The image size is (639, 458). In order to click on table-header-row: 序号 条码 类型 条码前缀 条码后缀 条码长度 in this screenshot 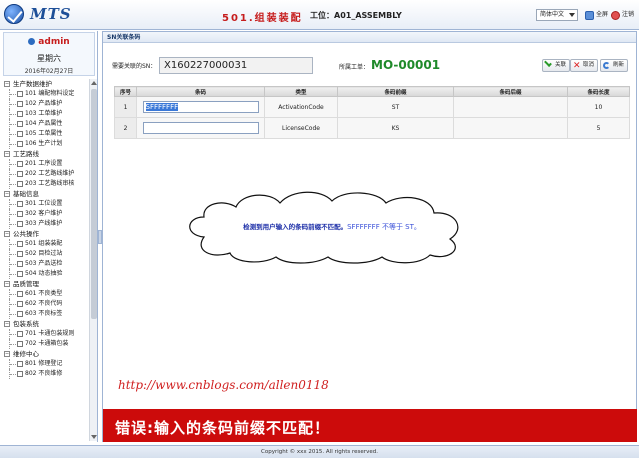, I will do `click(372, 91)`.